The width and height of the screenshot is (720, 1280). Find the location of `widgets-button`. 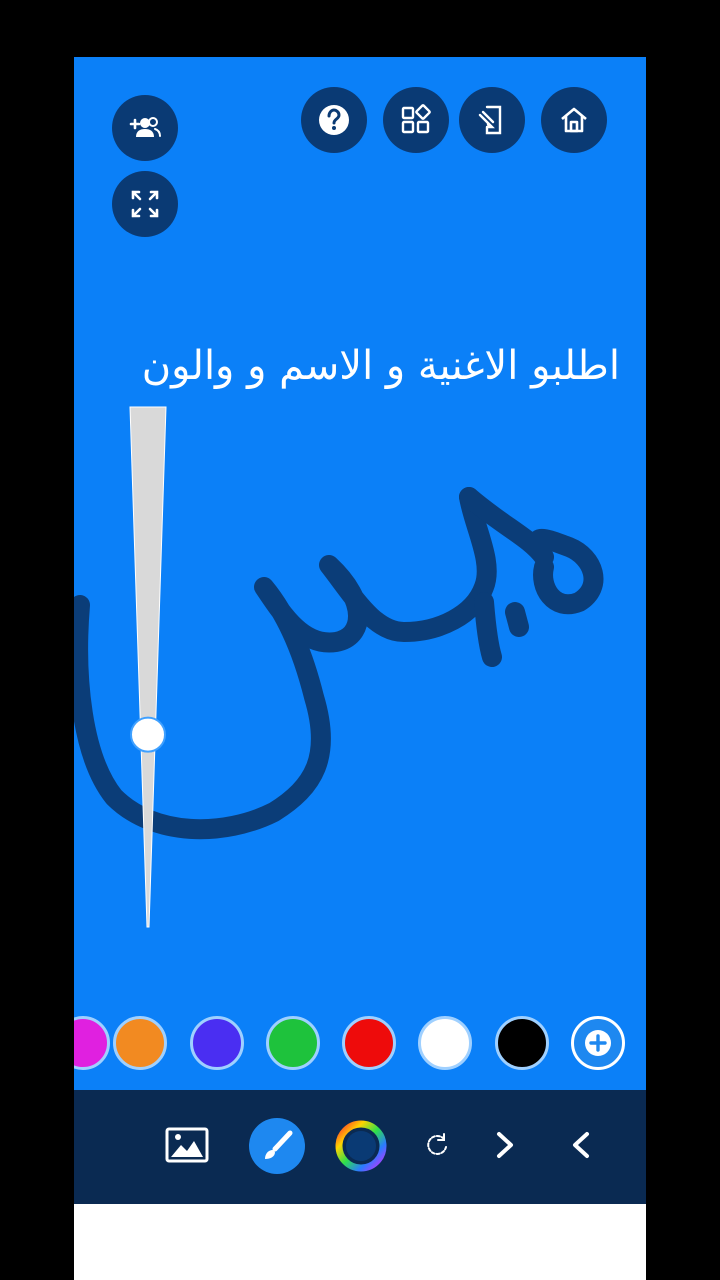

widgets-button is located at coordinates (416, 120).